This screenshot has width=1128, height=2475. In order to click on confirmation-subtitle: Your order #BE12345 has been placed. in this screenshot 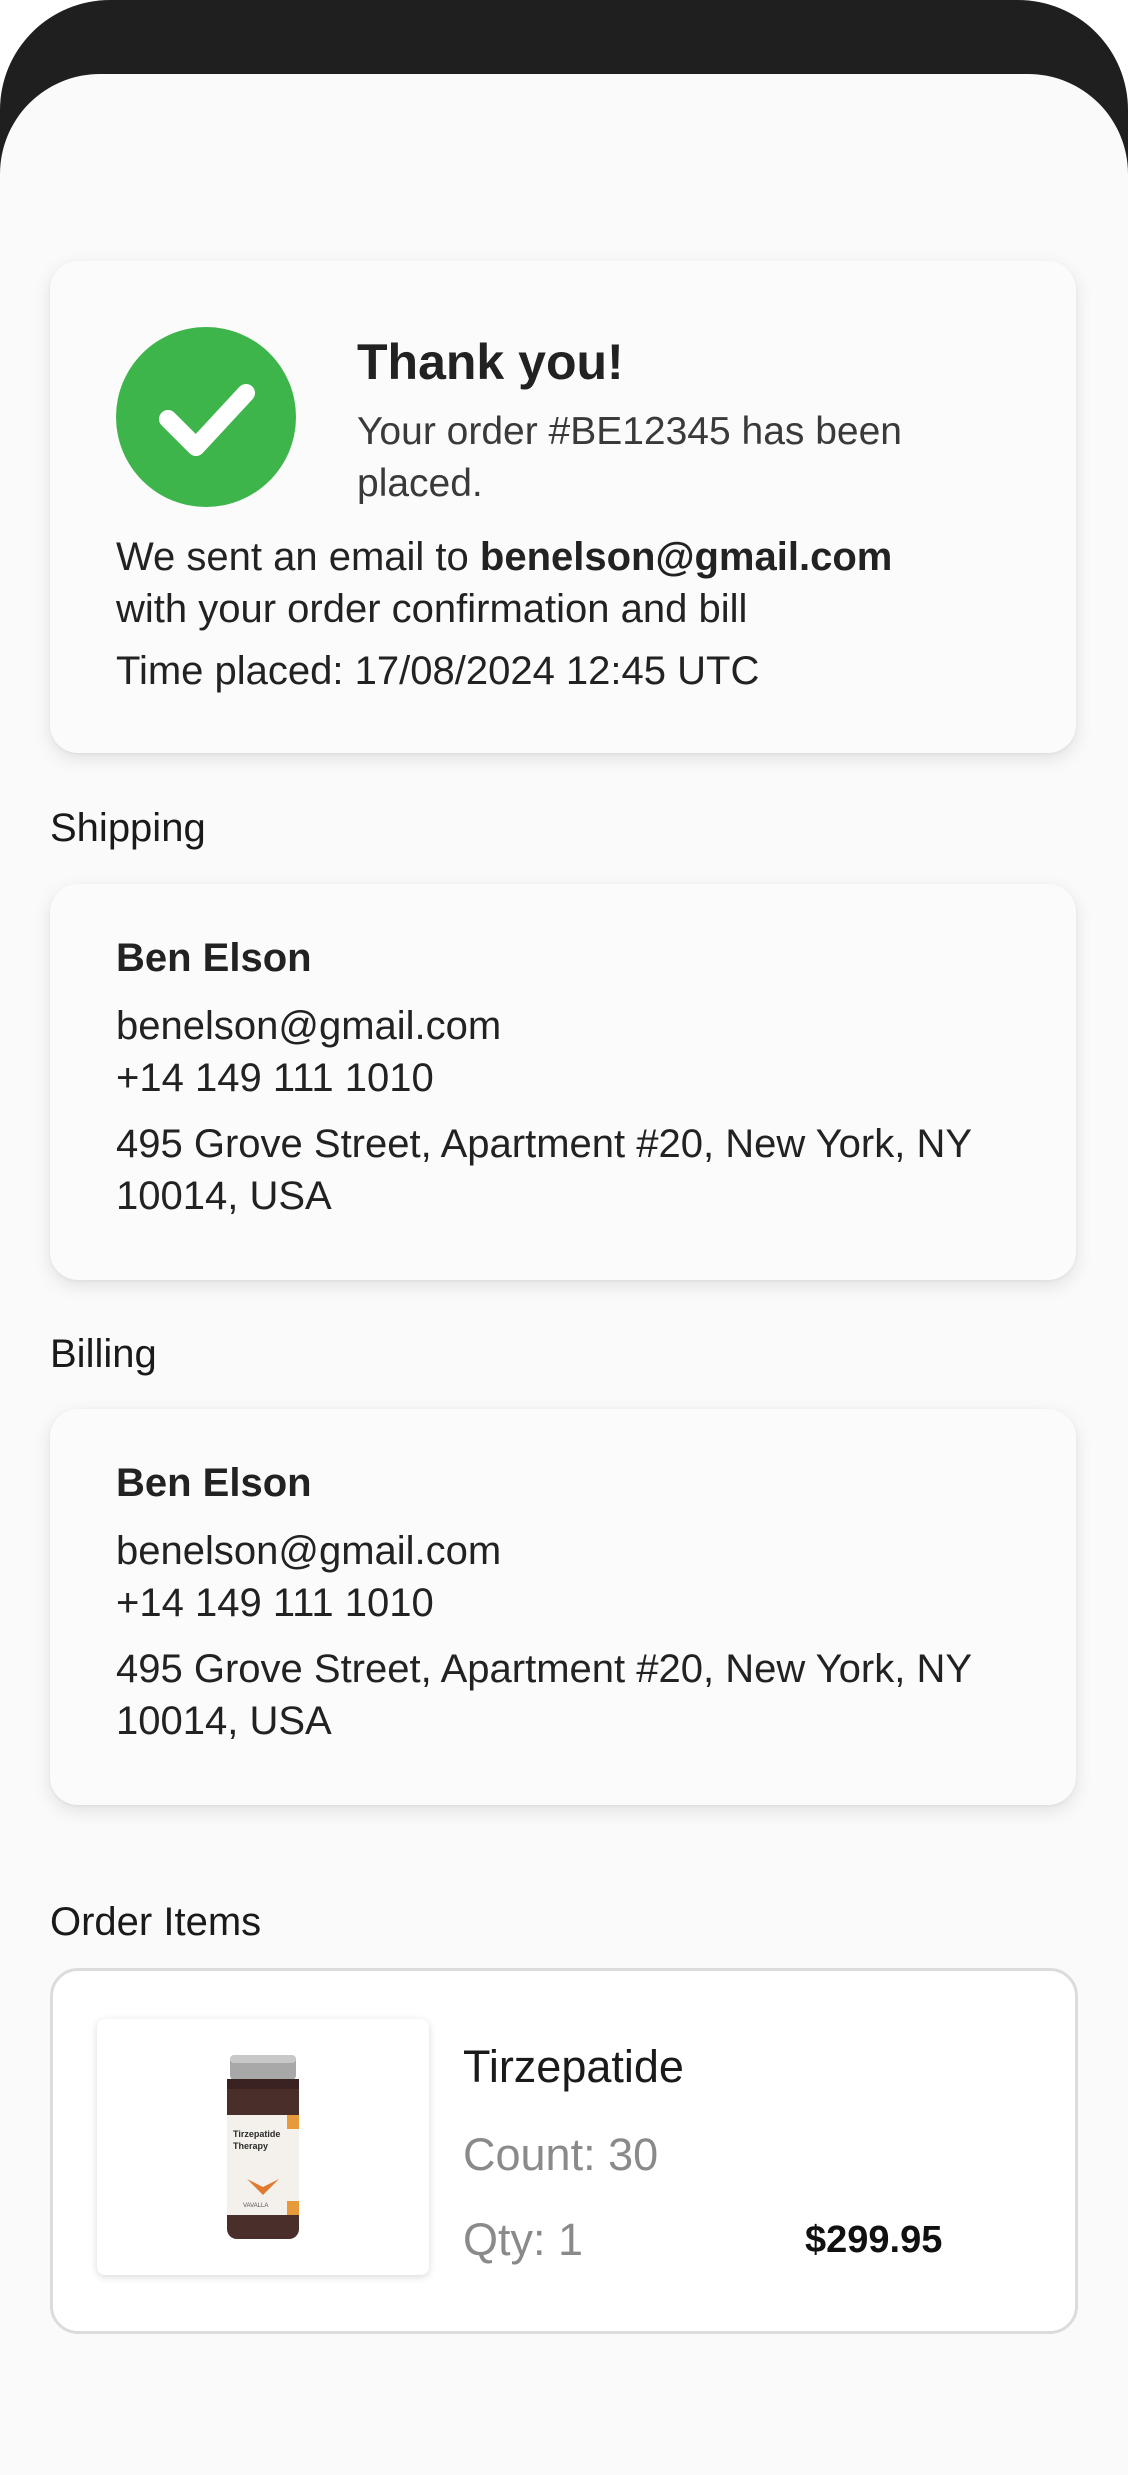, I will do `click(629, 457)`.